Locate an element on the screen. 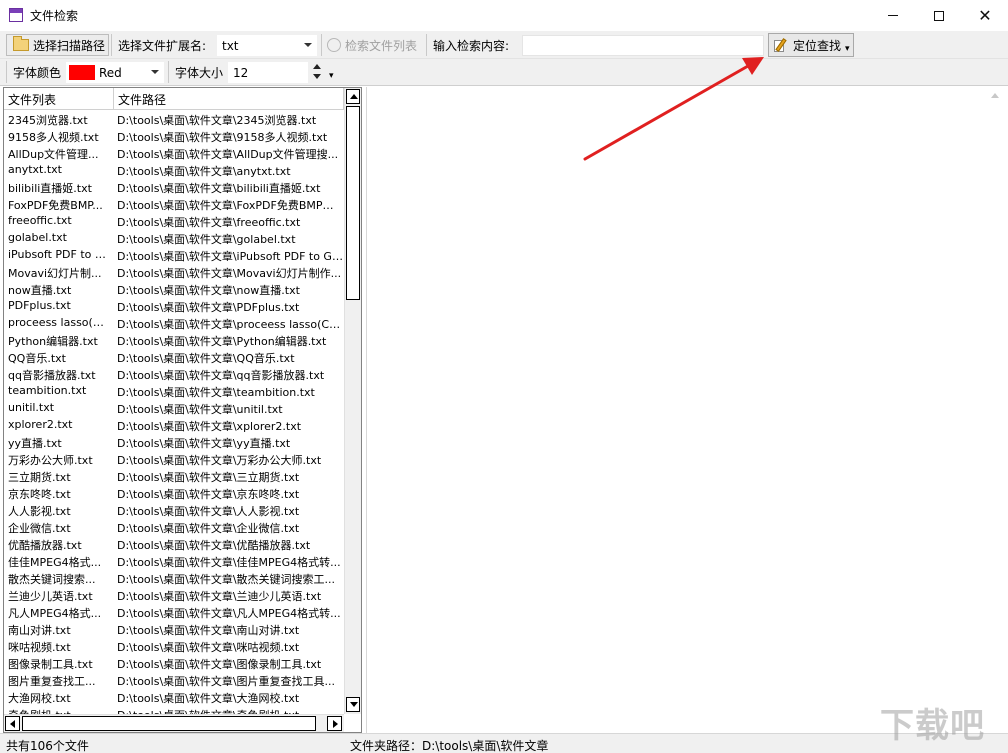  file-name-cell: 南山对讲.txt is located at coordinates (39, 630).